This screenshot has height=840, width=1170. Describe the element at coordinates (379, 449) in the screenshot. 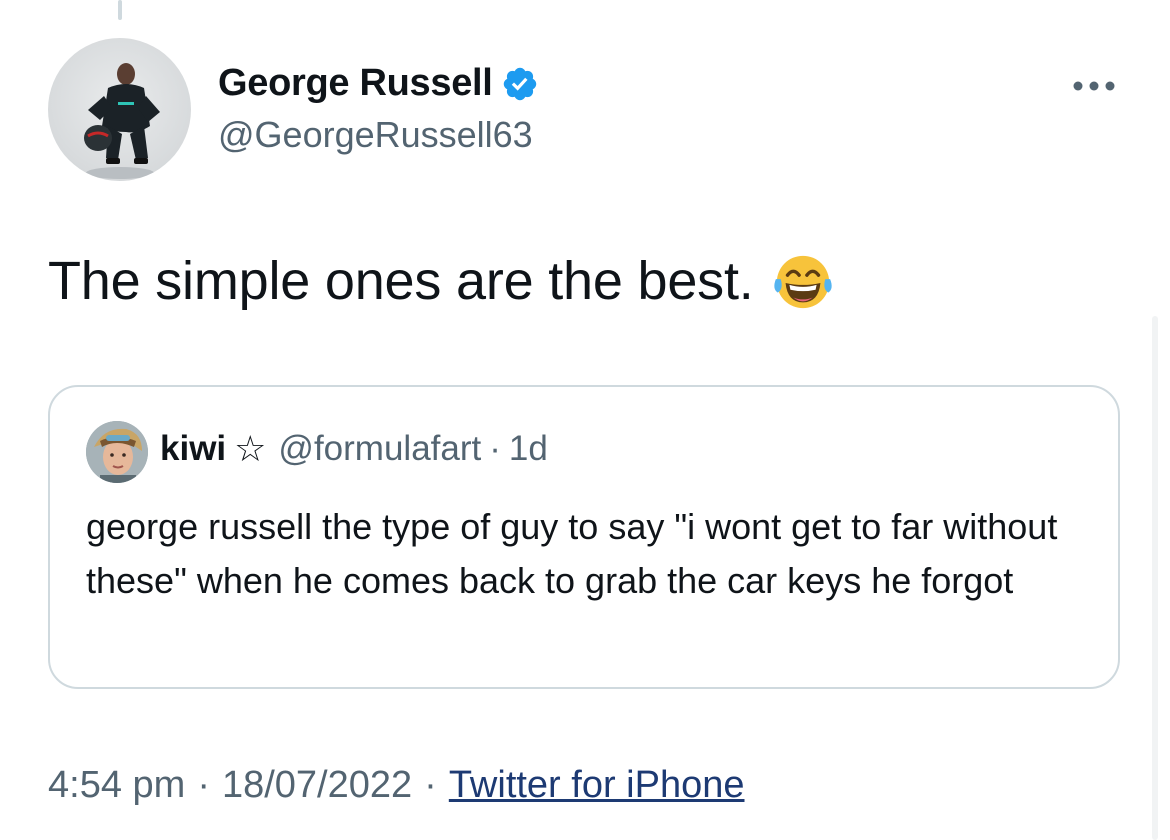

I see `quoted-handle: @formulafart` at that location.